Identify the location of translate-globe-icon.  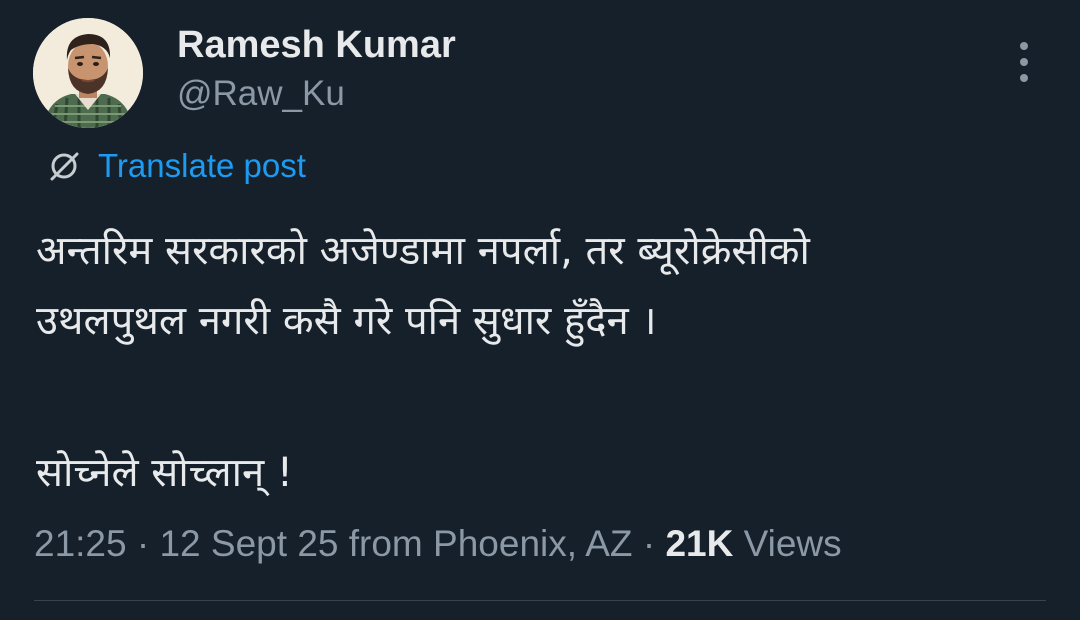
(64, 166).